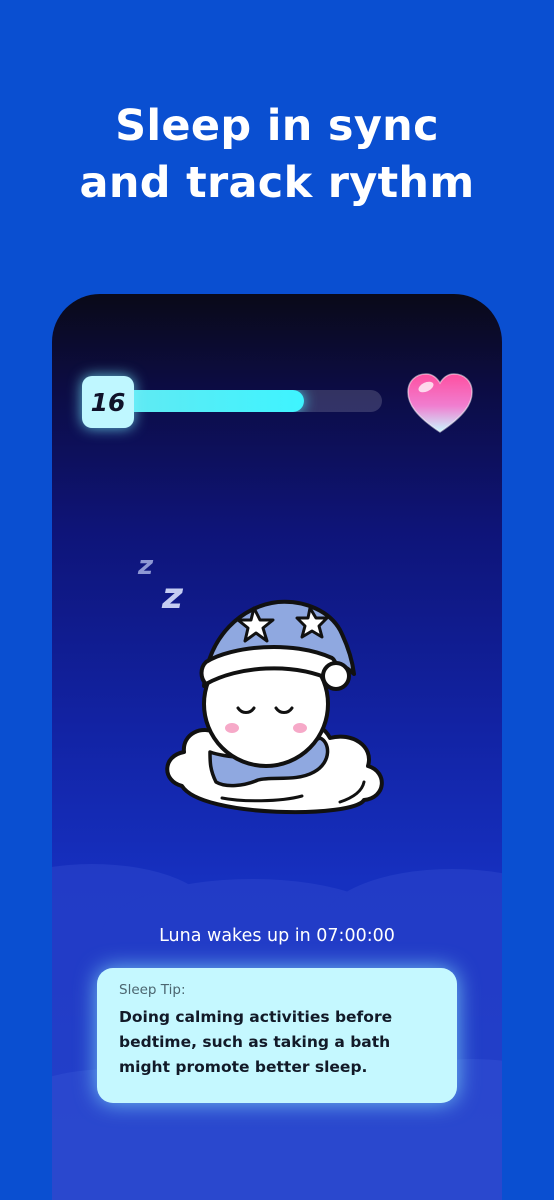 The width and height of the screenshot is (554, 1200). Describe the element at coordinates (277, 126) in the screenshot. I see `headline-line-1: Sleep in sync` at that location.